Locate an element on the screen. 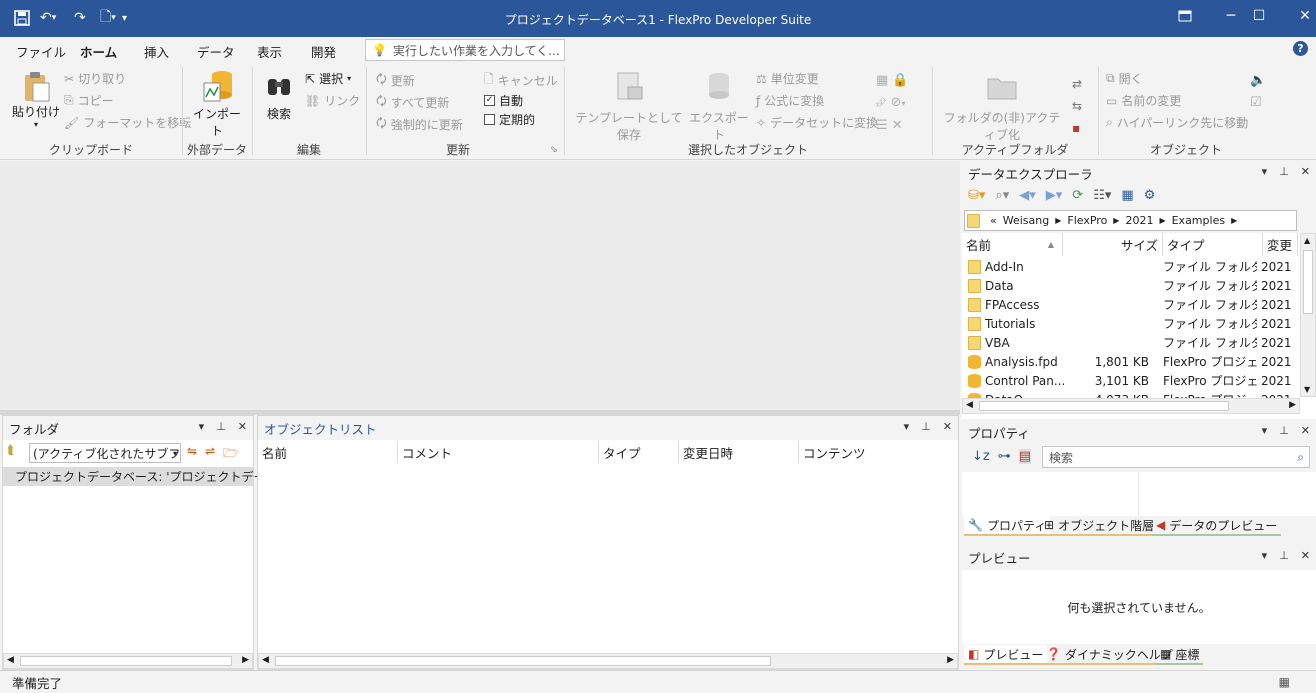 This screenshot has width=1316, height=693. tab-object-hierarchy: ⊞ オブジェクト階層 is located at coordinates (1099, 526).